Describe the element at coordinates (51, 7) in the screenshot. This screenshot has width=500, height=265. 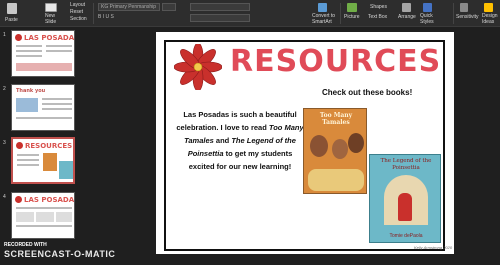
I see `new-slide-icon` at that location.